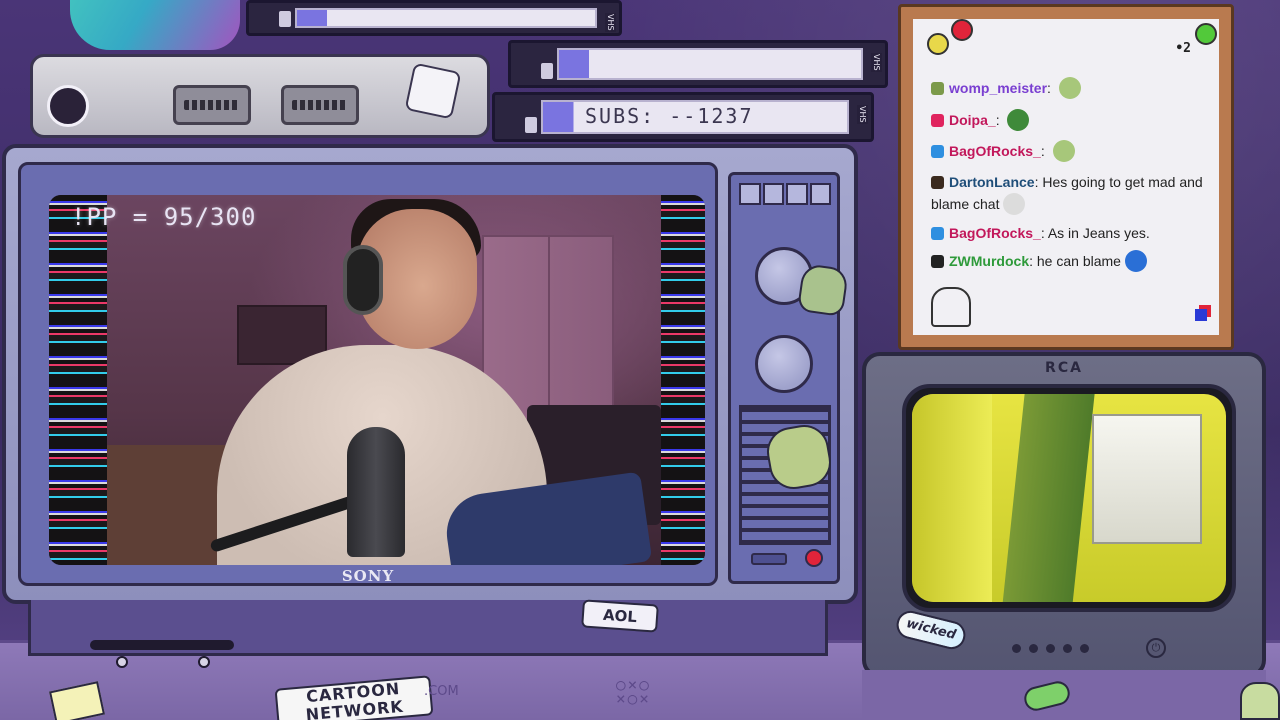 The image size is (1280, 720). What do you see at coordinates (814, 558) in the screenshot?
I see `power-led` at bounding box center [814, 558].